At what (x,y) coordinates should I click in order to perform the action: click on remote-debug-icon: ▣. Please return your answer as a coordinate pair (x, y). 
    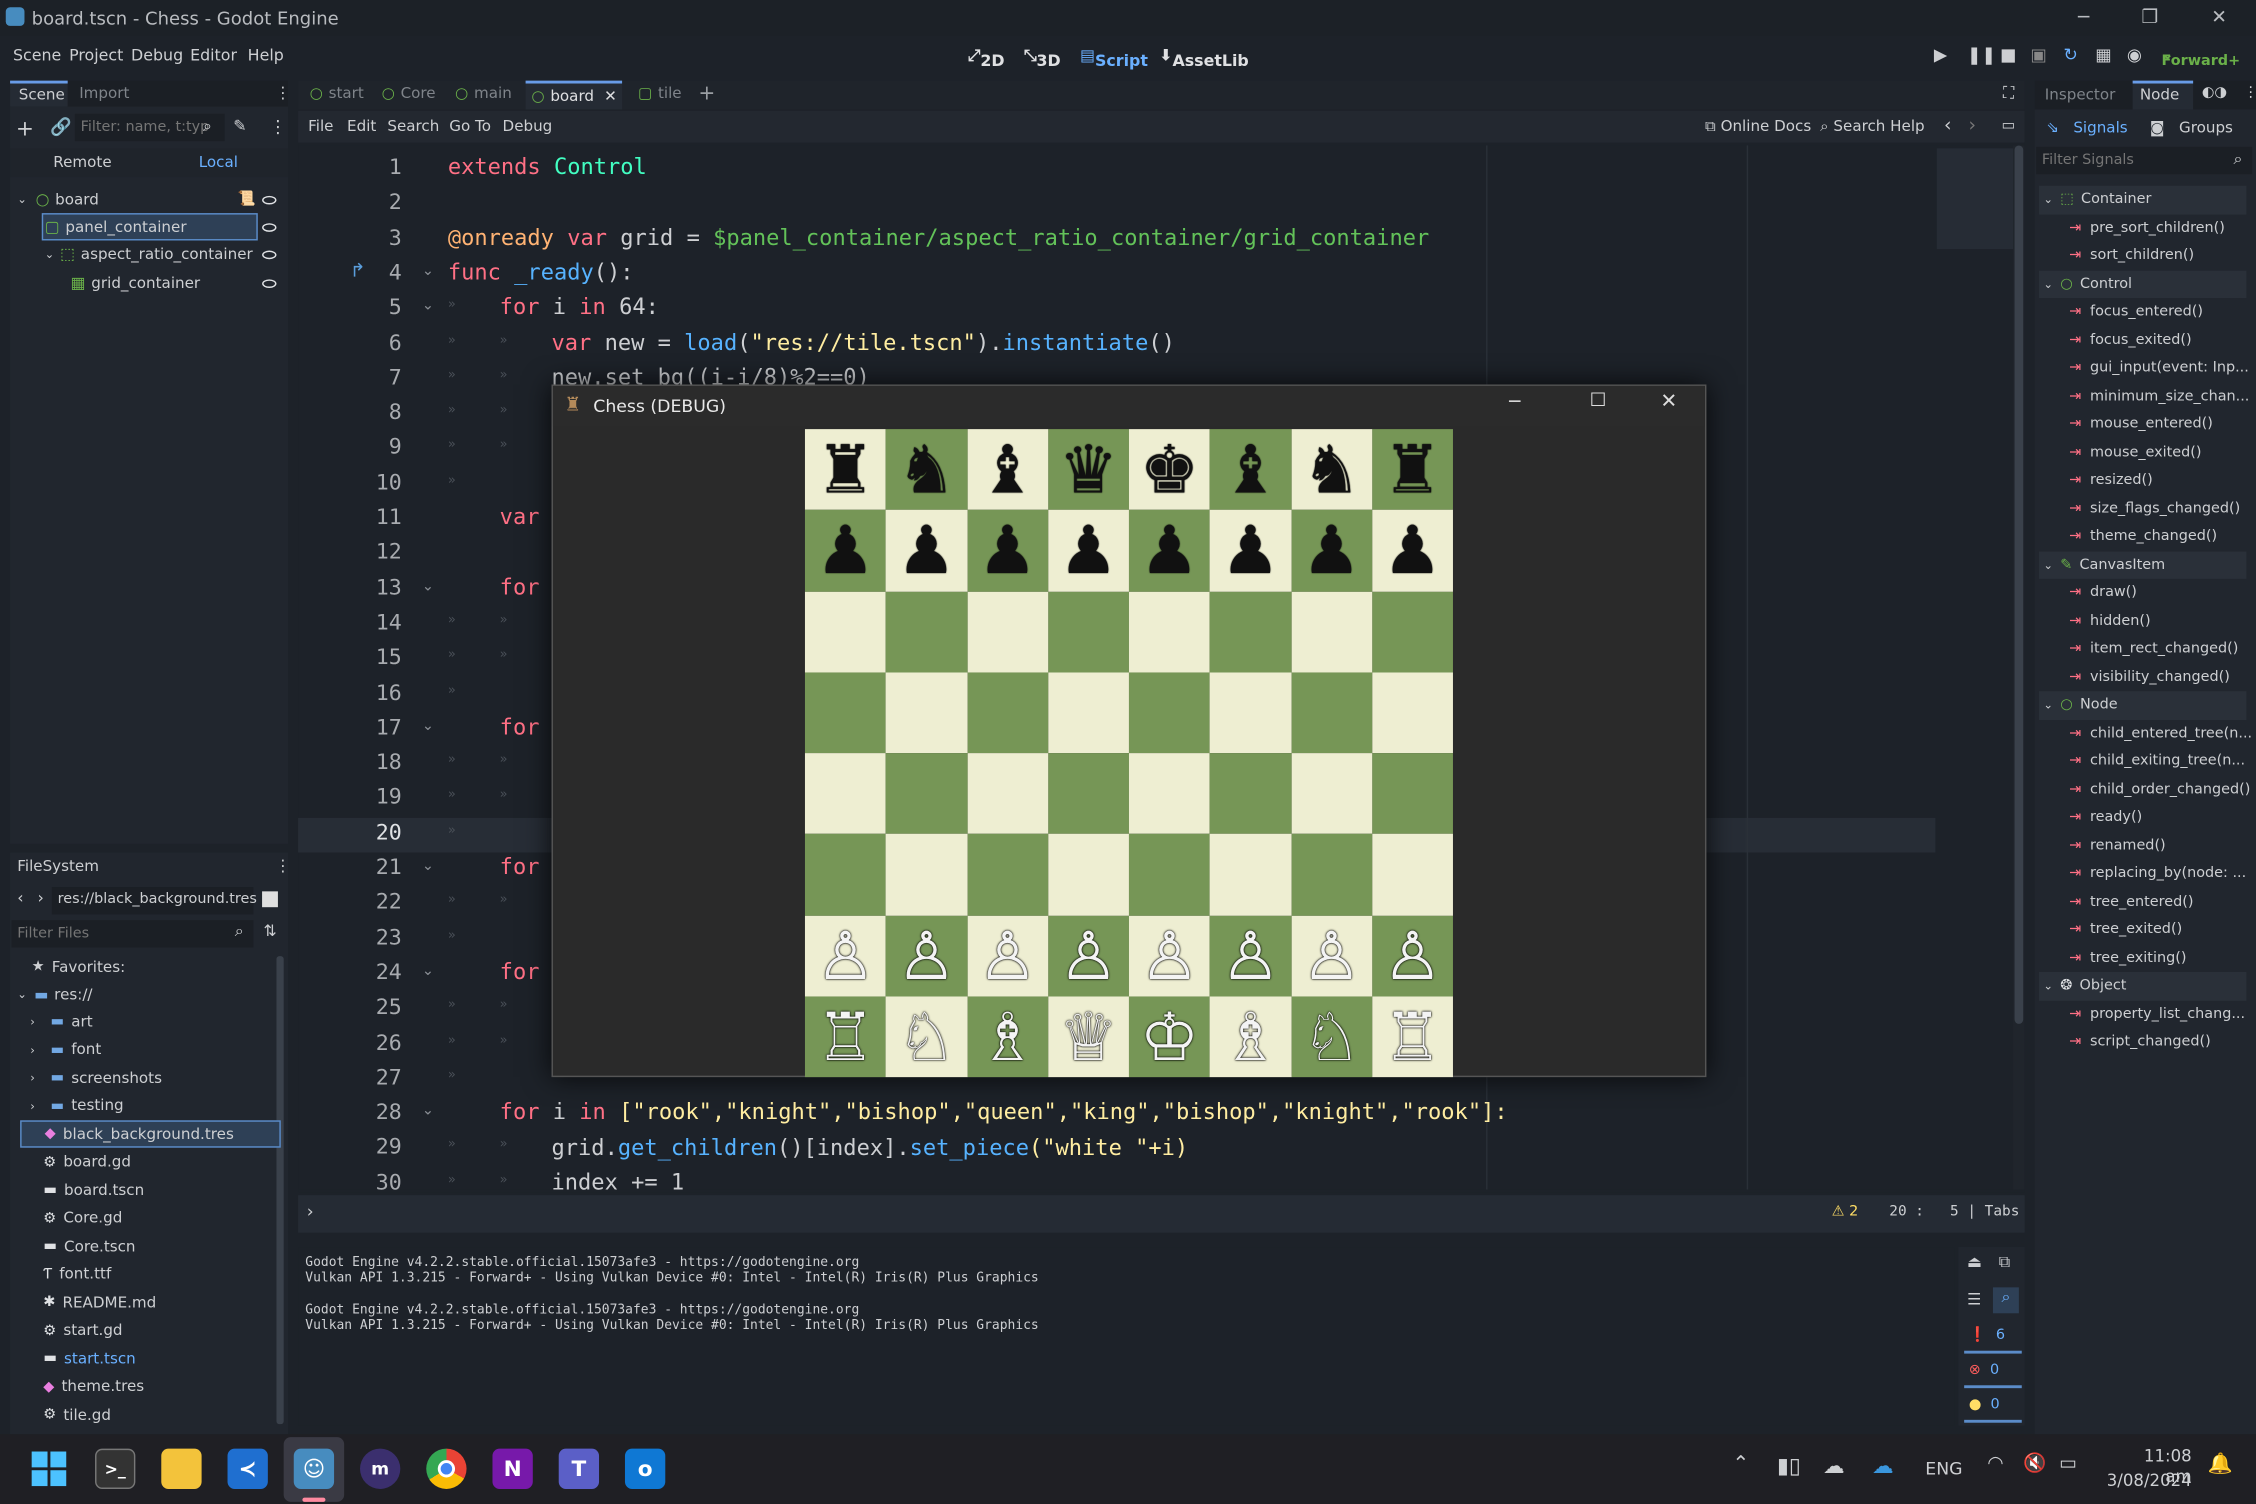
    Looking at the image, I should click on (2038, 55).